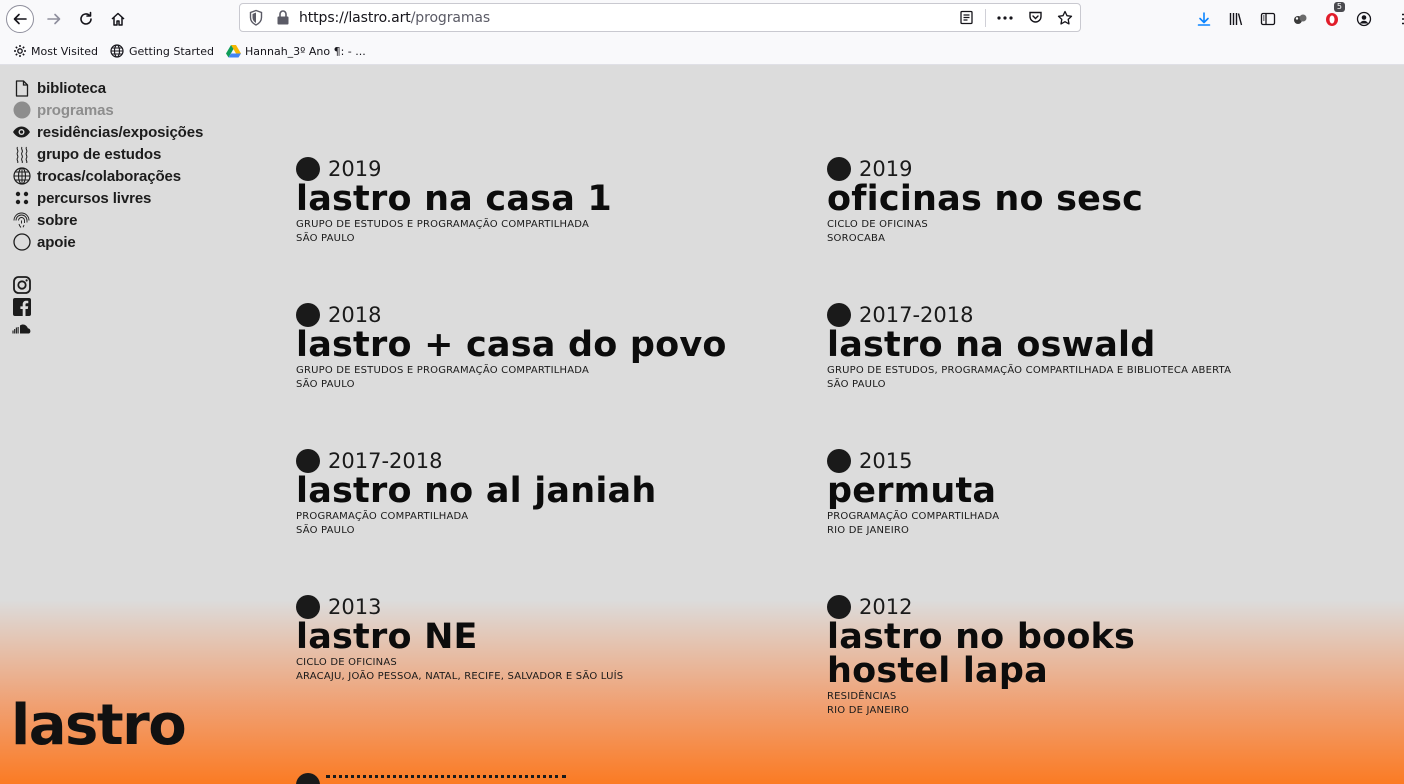 The width and height of the screenshot is (1404, 784). I want to click on filled-circle-icon, so click(21, 110).